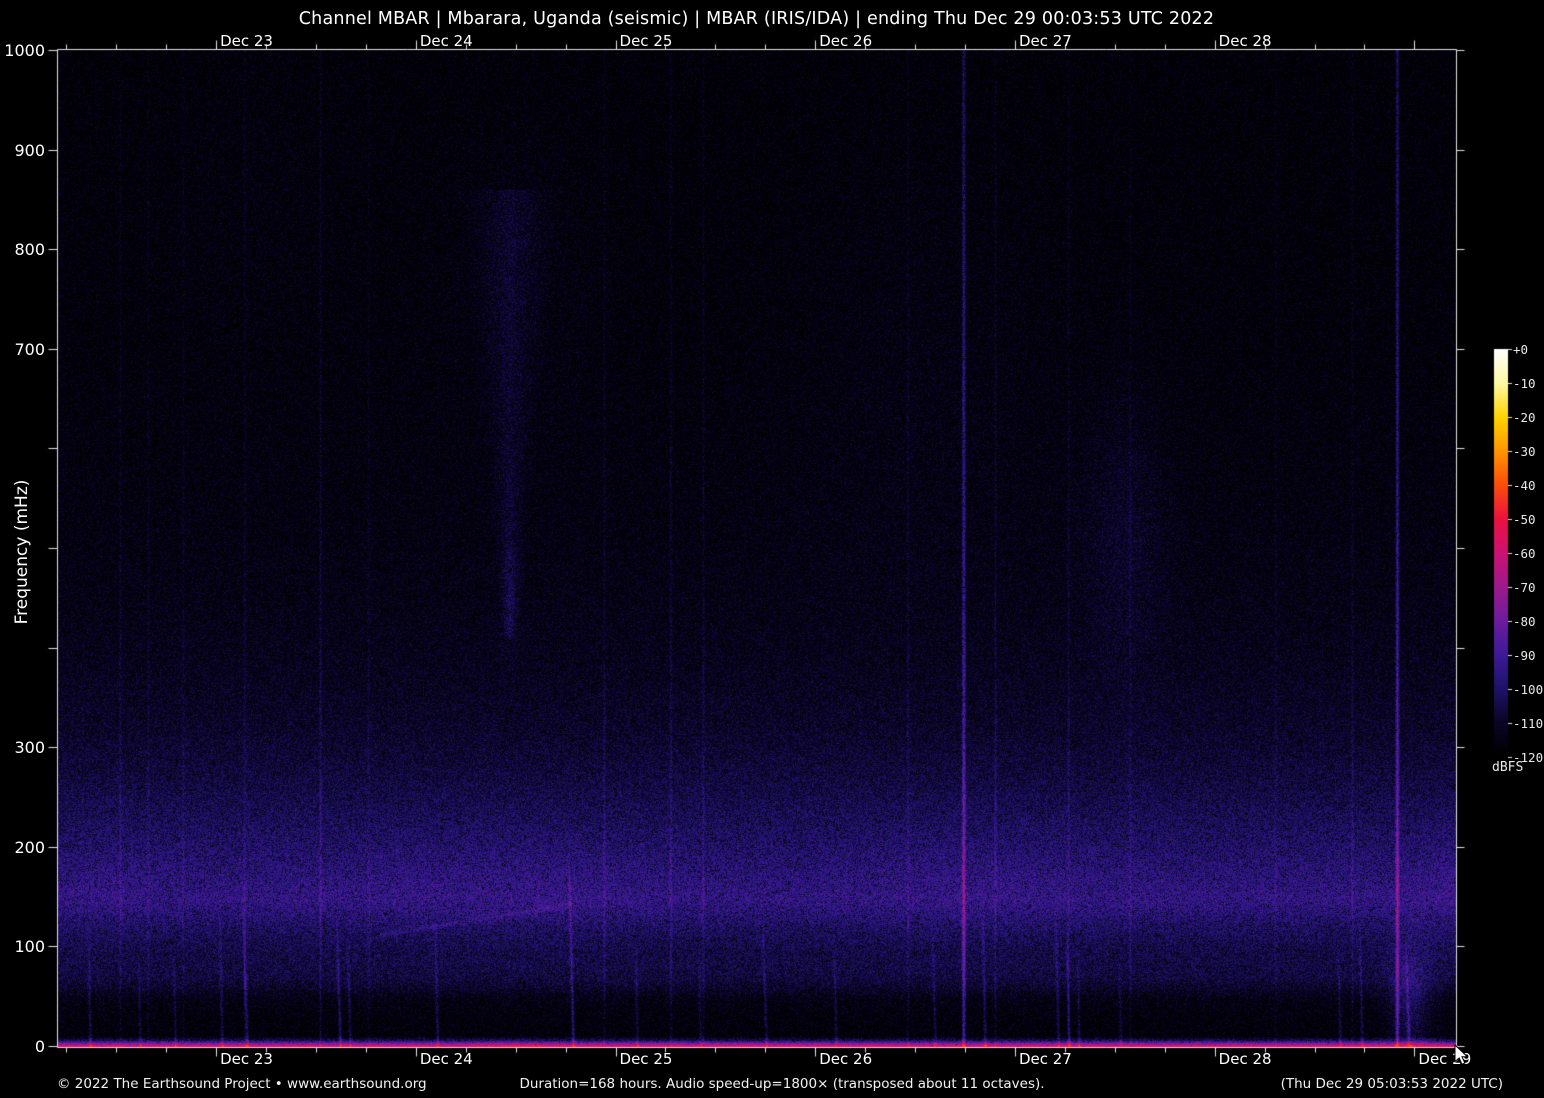 The height and width of the screenshot is (1098, 1544). What do you see at coordinates (29, 150) in the screenshot?
I see `y-tick-label: 900` at bounding box center [29, 150].